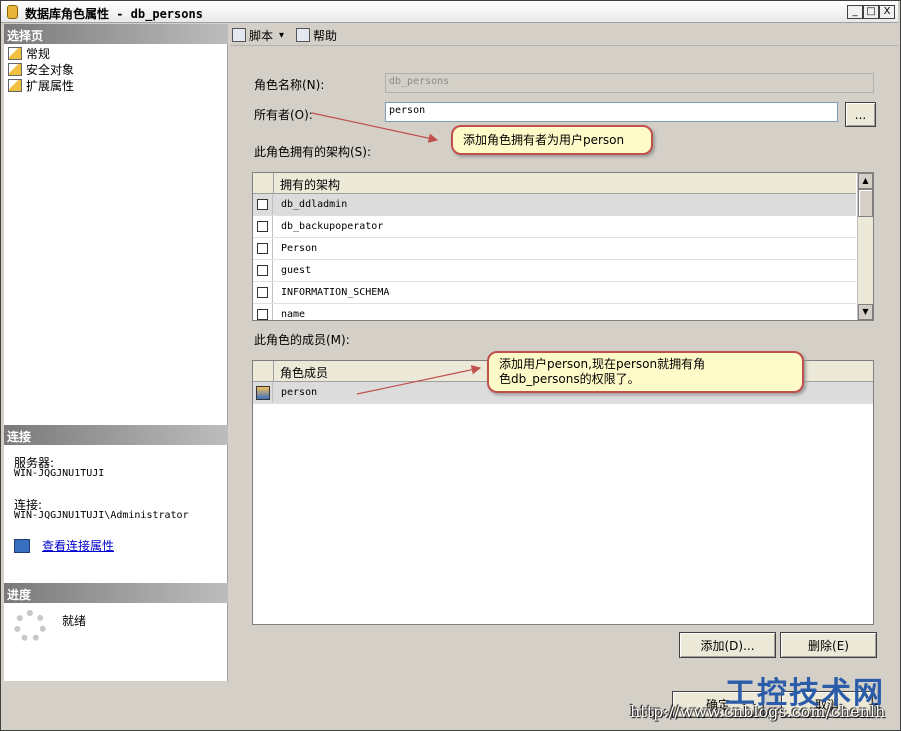  Describe the element at coordinates (419, 380) in the screenshot. I see `member-arrow` at that location.